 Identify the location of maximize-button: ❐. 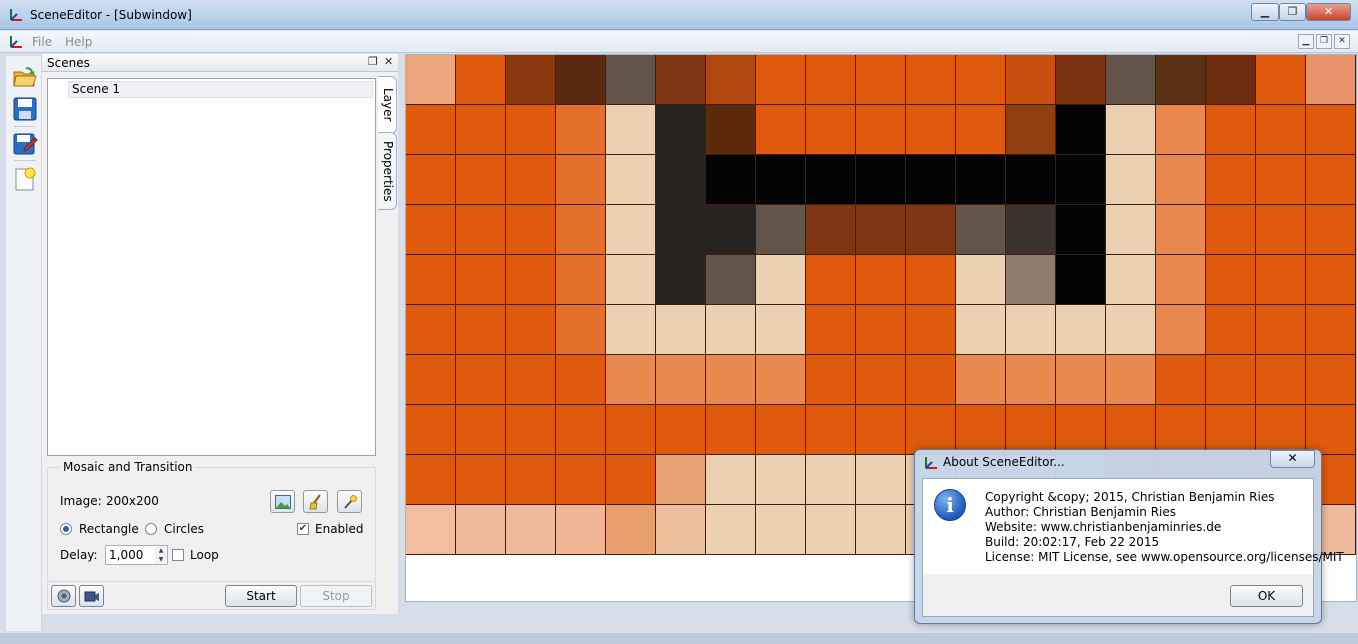
(1292, 12).